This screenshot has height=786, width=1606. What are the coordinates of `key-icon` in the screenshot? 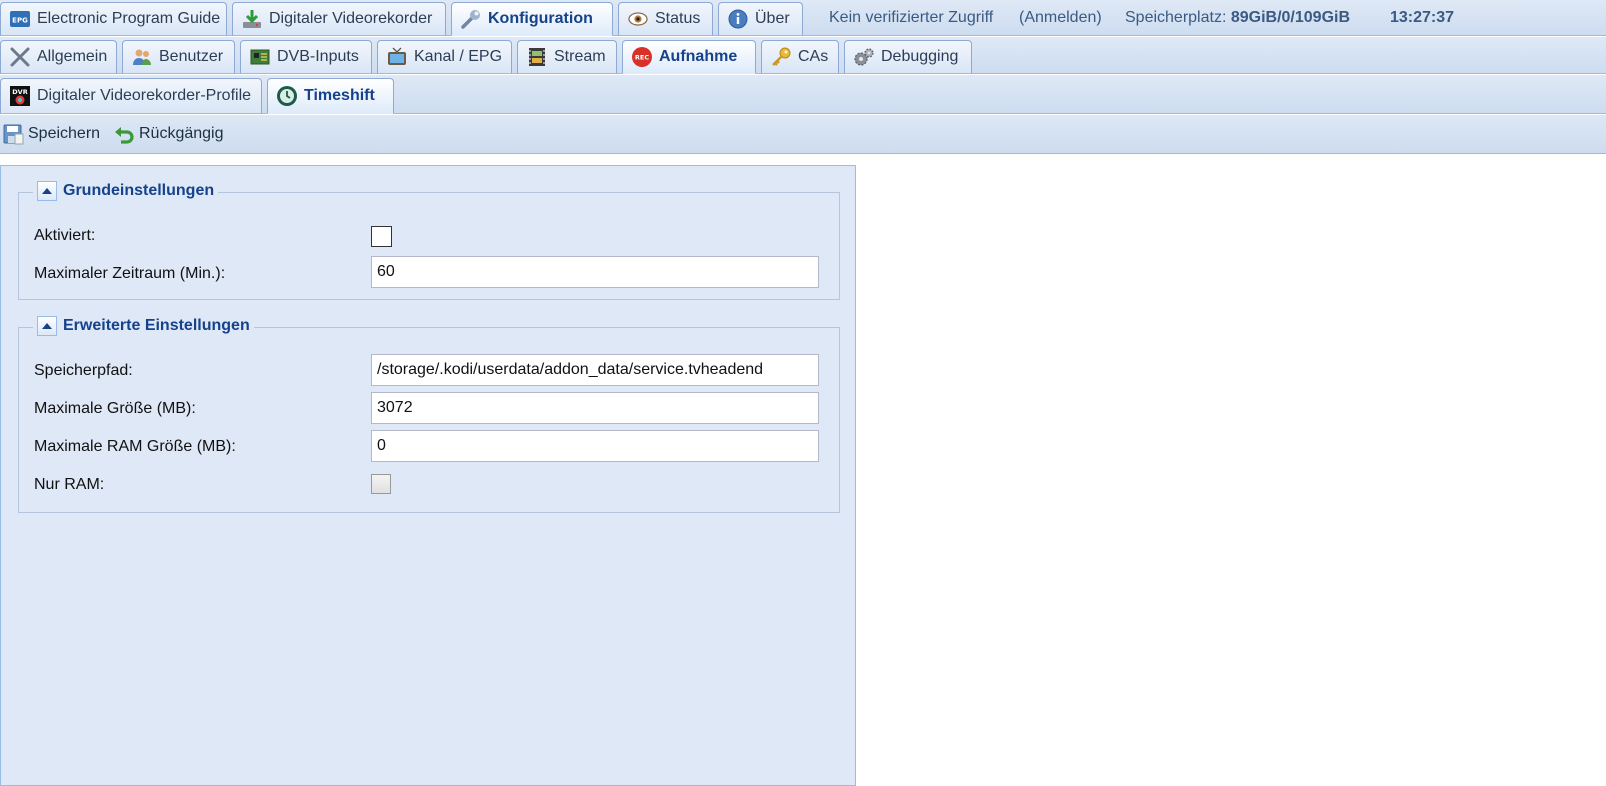 It's located at (781, 57).